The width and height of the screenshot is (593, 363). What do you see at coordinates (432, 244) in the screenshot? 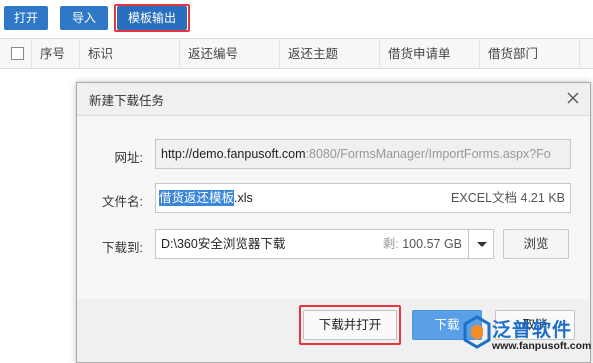
I see `free-space-value: 100.57 GB` at bounding box center [432, 244].